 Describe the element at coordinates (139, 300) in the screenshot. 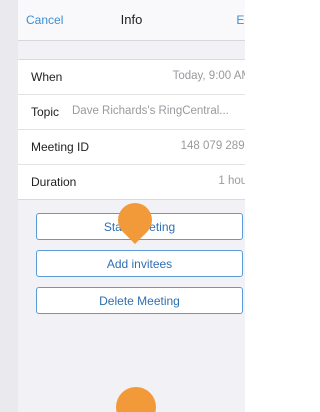

I see `delete-meeting-button: Delete Meeting` at that location.